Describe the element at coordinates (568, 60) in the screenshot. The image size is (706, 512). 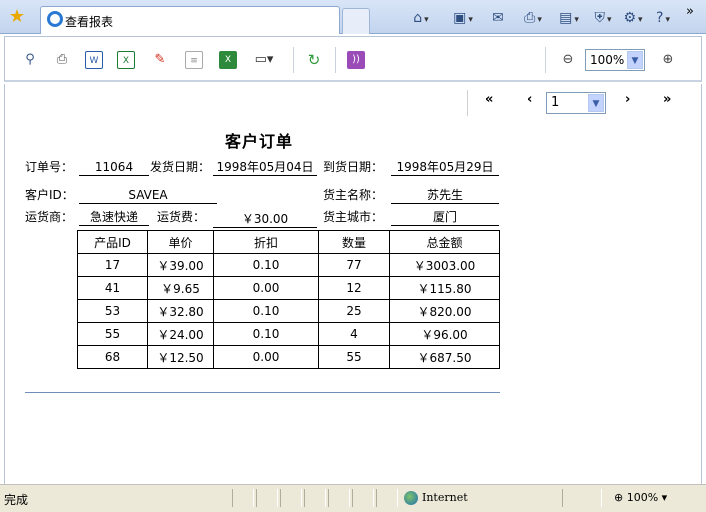
I see `zoom-out-icon: ⊖` at that location.